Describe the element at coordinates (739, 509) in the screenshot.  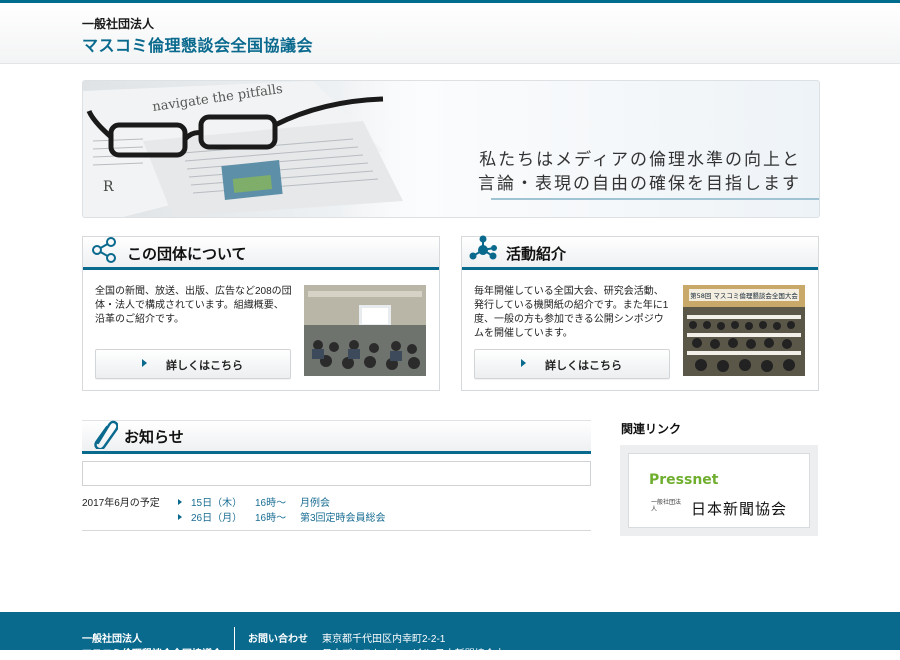
I see `nsk-logo-name: 日本新聞協会` at that location.